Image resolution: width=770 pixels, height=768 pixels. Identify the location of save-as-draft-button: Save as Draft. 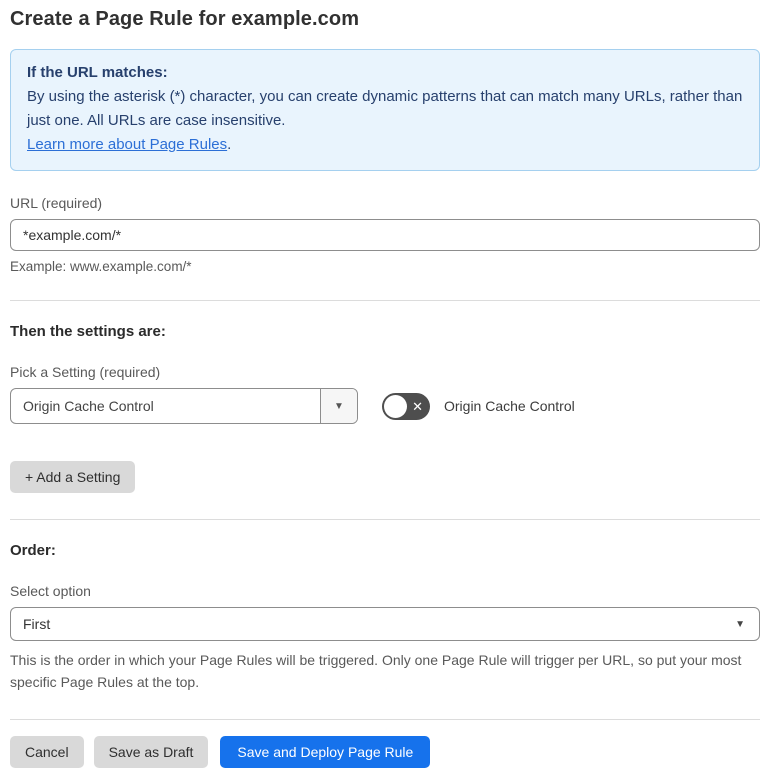
(151, 752).